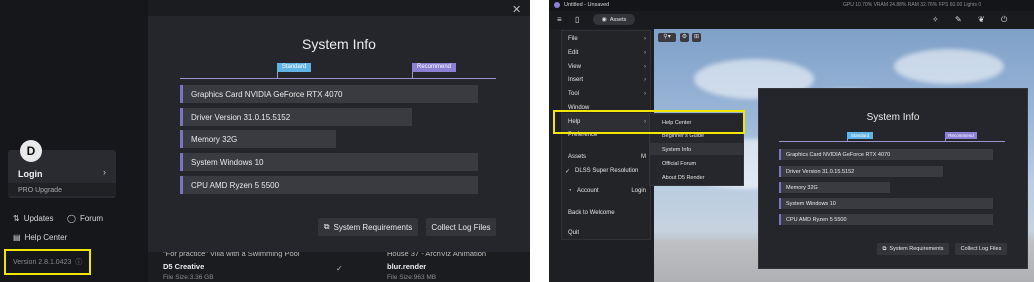 Image resolution: width=1034 pixels, height=282 pixels. What do you see at coordinates (577, 157) in the screenshot?
I see `menu-item-assets: Assets` at bounding box center [577, 157].